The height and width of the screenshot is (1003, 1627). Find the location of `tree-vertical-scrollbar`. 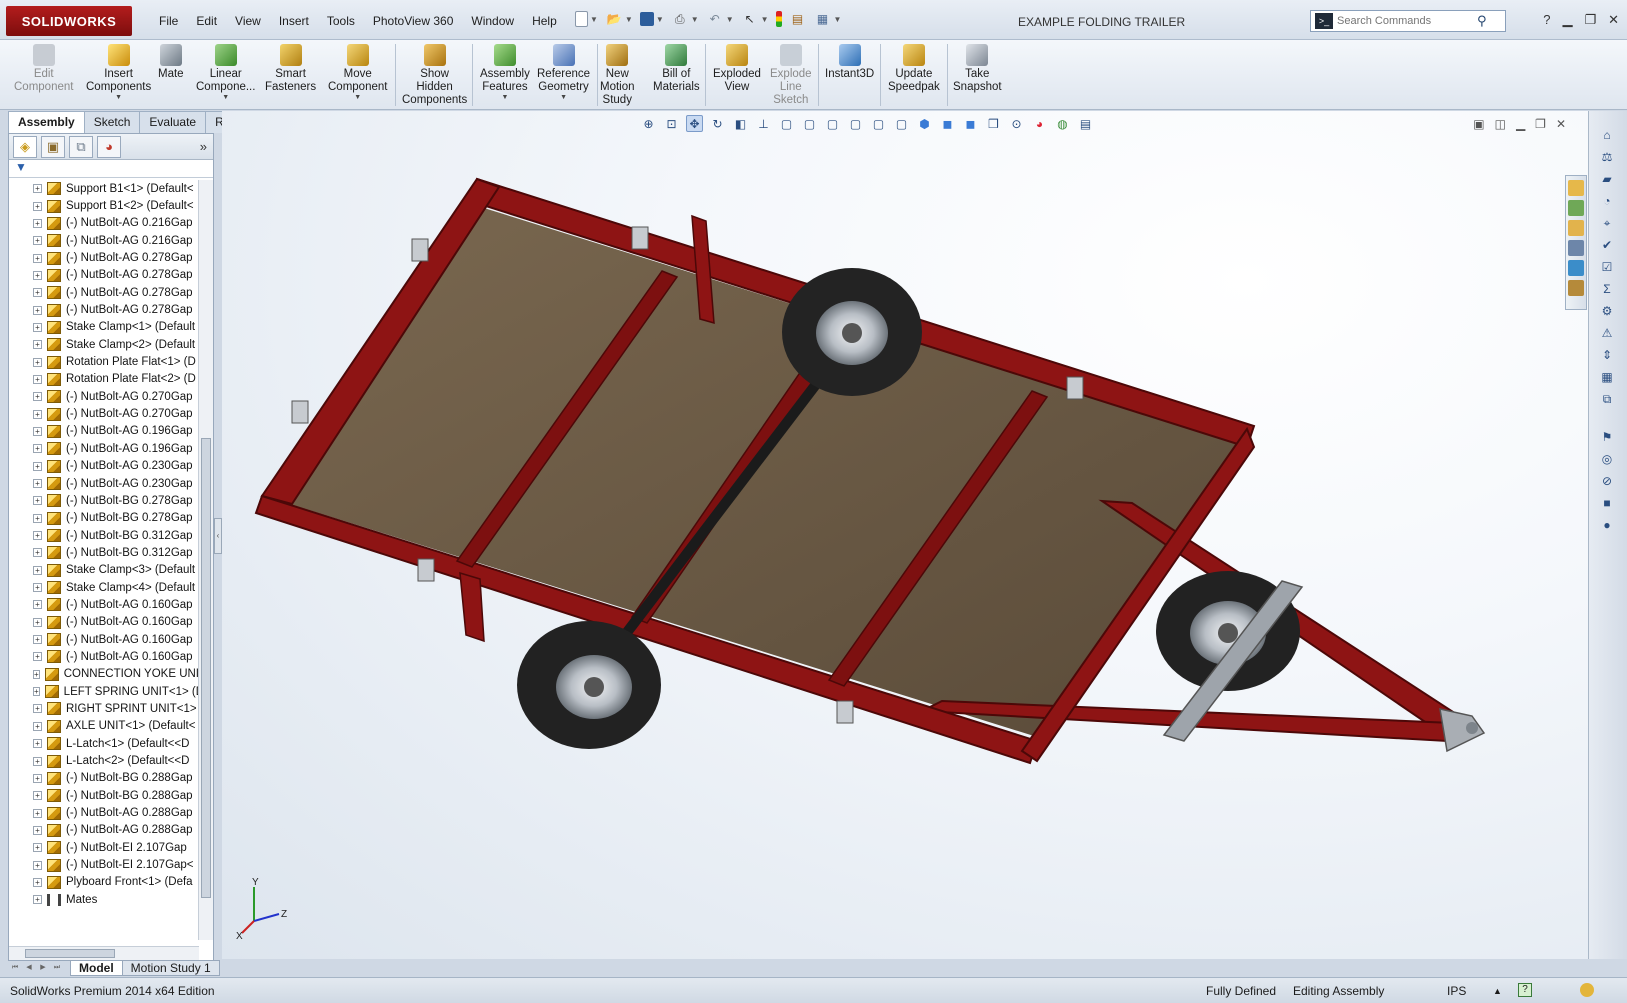

tree-vertical-scrollbar is located at coordinates (205, 560).